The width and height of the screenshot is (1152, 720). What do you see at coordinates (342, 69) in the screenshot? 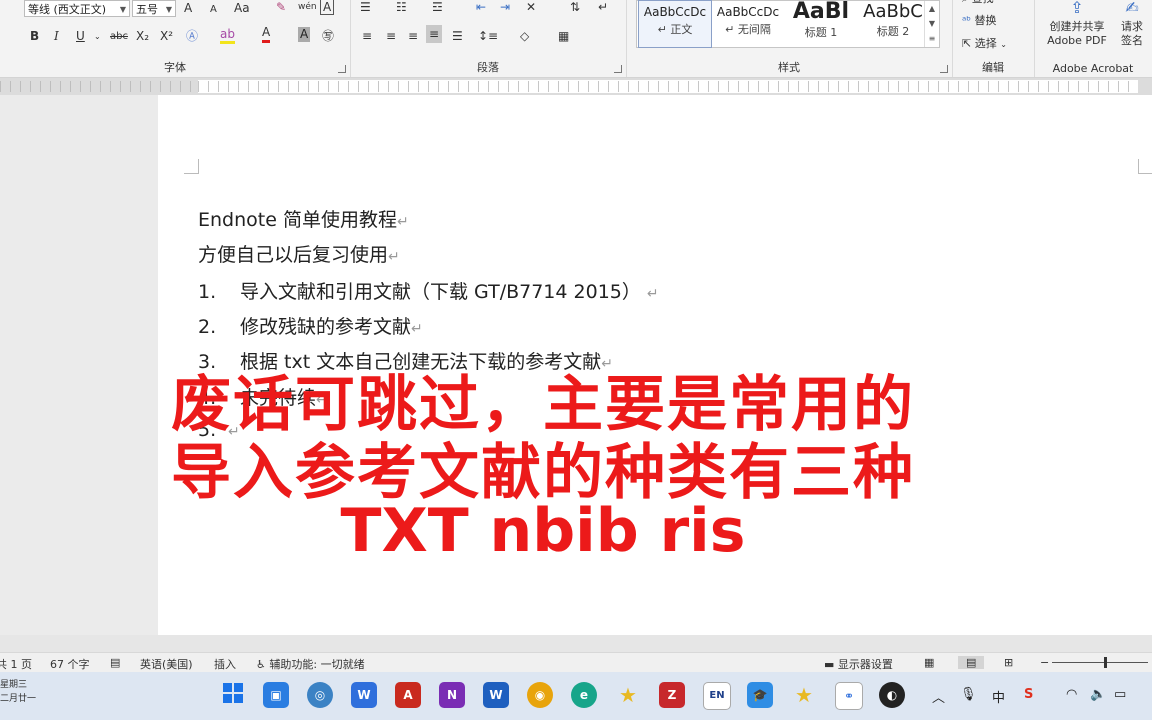
I see `font-dialog-launcher-icon` at bounding box center [342, 69].